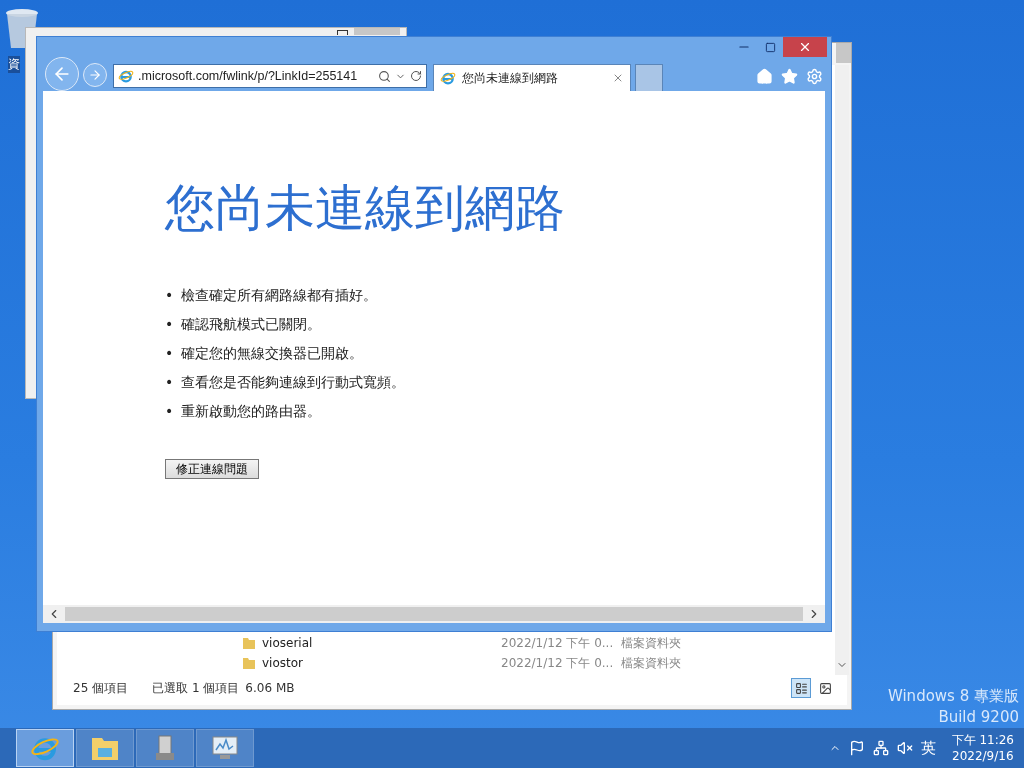  I want to click on details-view-icon, so click(801, 688).